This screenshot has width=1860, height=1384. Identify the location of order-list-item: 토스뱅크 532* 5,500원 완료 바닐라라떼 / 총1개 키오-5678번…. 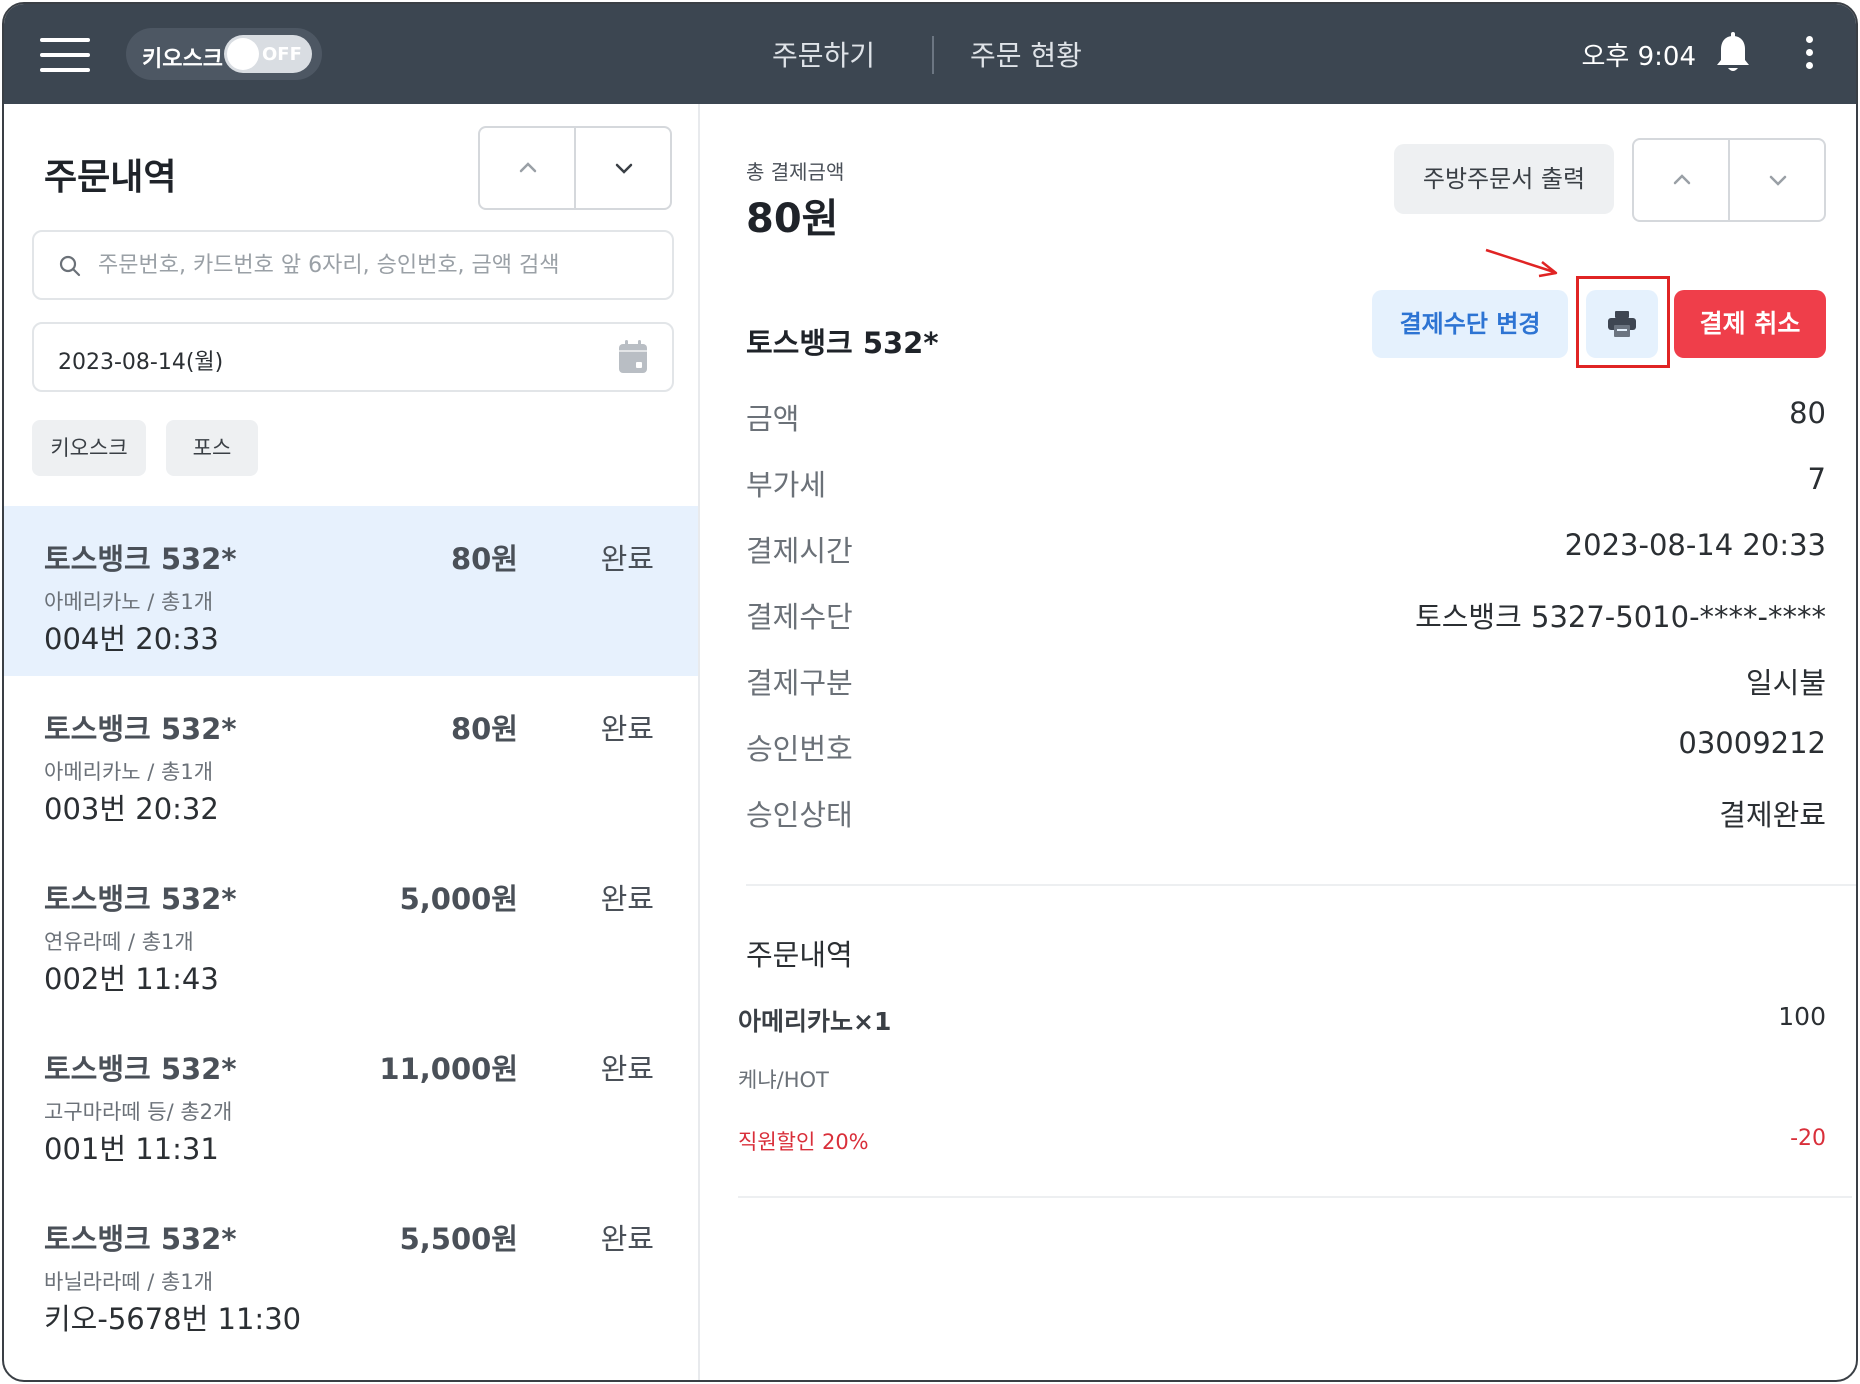
(351, 1271).